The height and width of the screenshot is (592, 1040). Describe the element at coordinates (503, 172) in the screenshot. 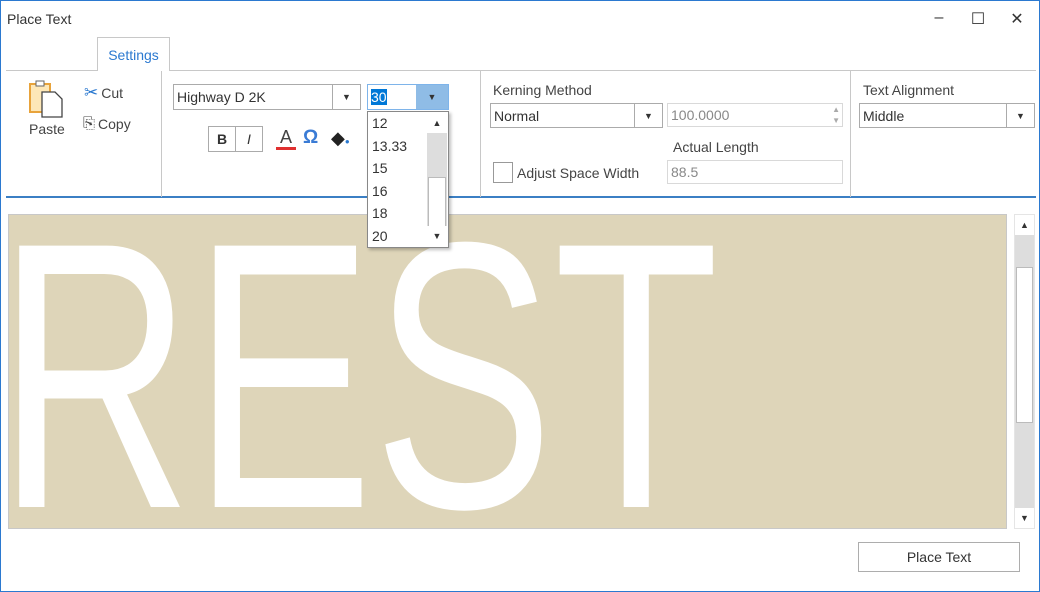

I see `adjust-space-width-checkbox` at that location.